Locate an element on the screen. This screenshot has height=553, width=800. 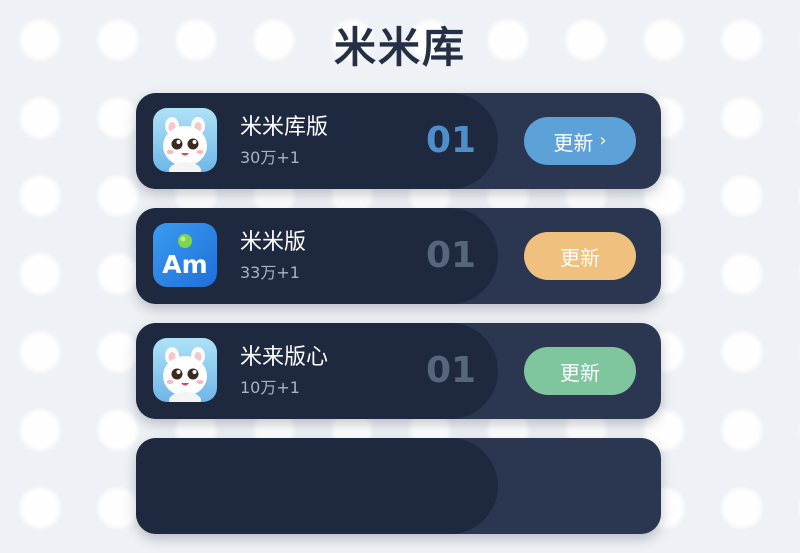
page-title: 米米库 is located at coordinates (399, 47).